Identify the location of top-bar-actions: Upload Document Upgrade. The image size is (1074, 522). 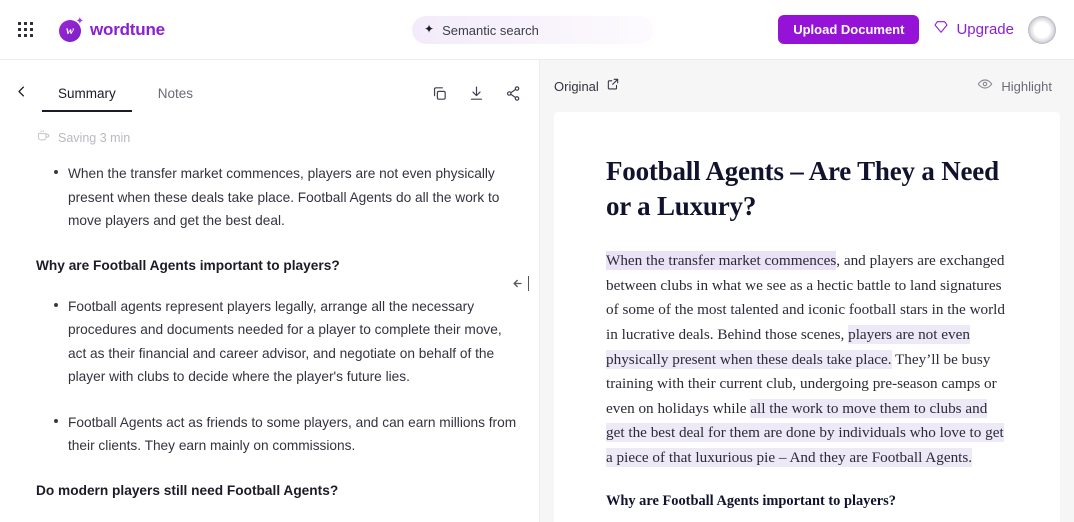
(917, 29).